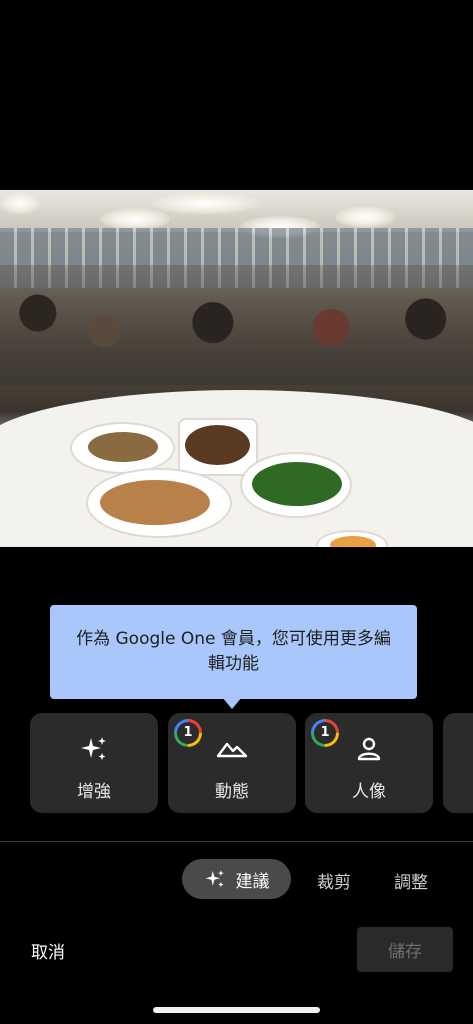  Describe the element at coordinates (458, 763) in the screenshot. I see `tool-more-card` at that location.